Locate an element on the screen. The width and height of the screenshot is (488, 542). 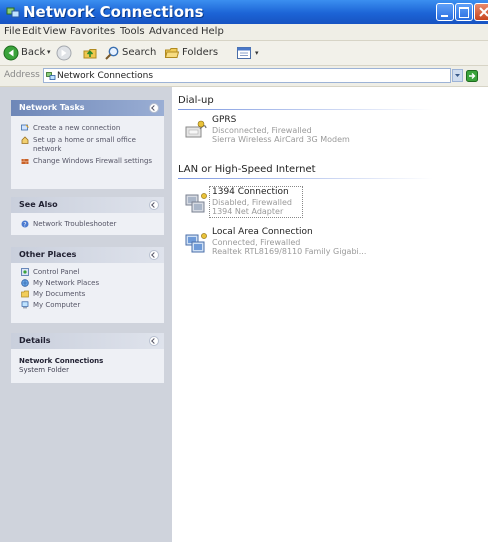
views-dropdown-icon: ▾ is located at coordinates (257, 53).